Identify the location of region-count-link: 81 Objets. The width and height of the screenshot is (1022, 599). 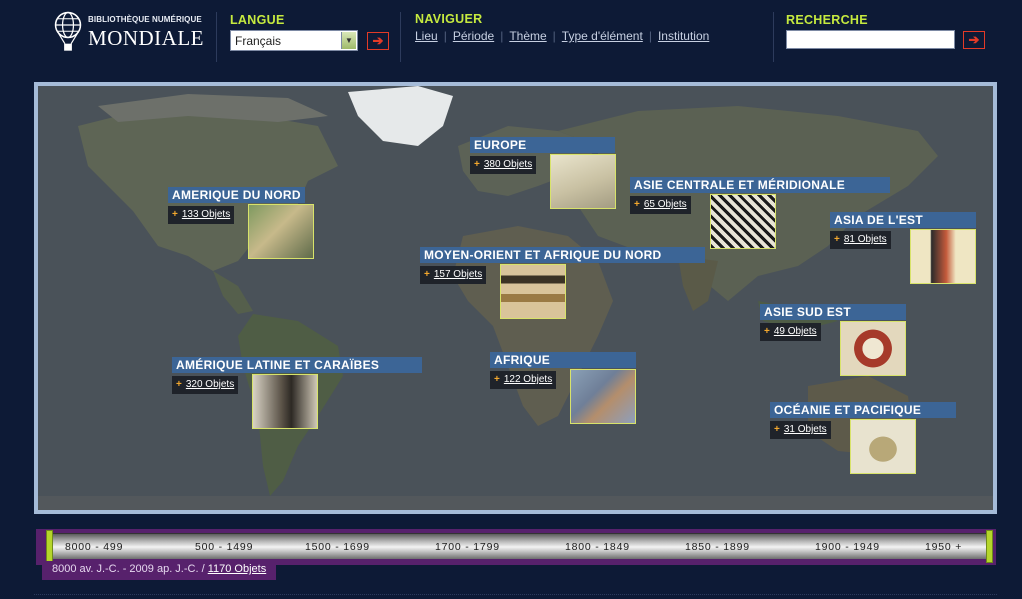
(865, 239).